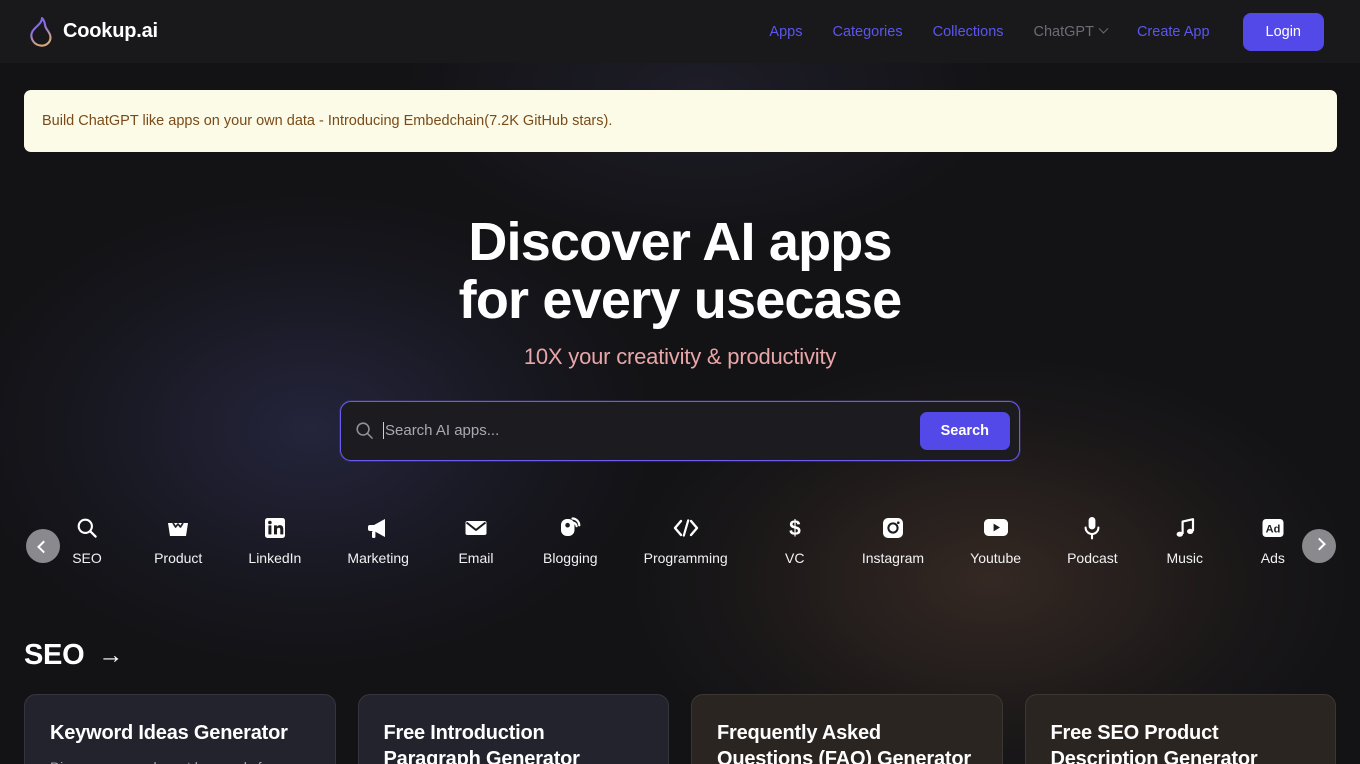 The height and width of the screenshot is (764, 1360). I want to click on category-item-podcast: Podcast, so click(1092, 540).